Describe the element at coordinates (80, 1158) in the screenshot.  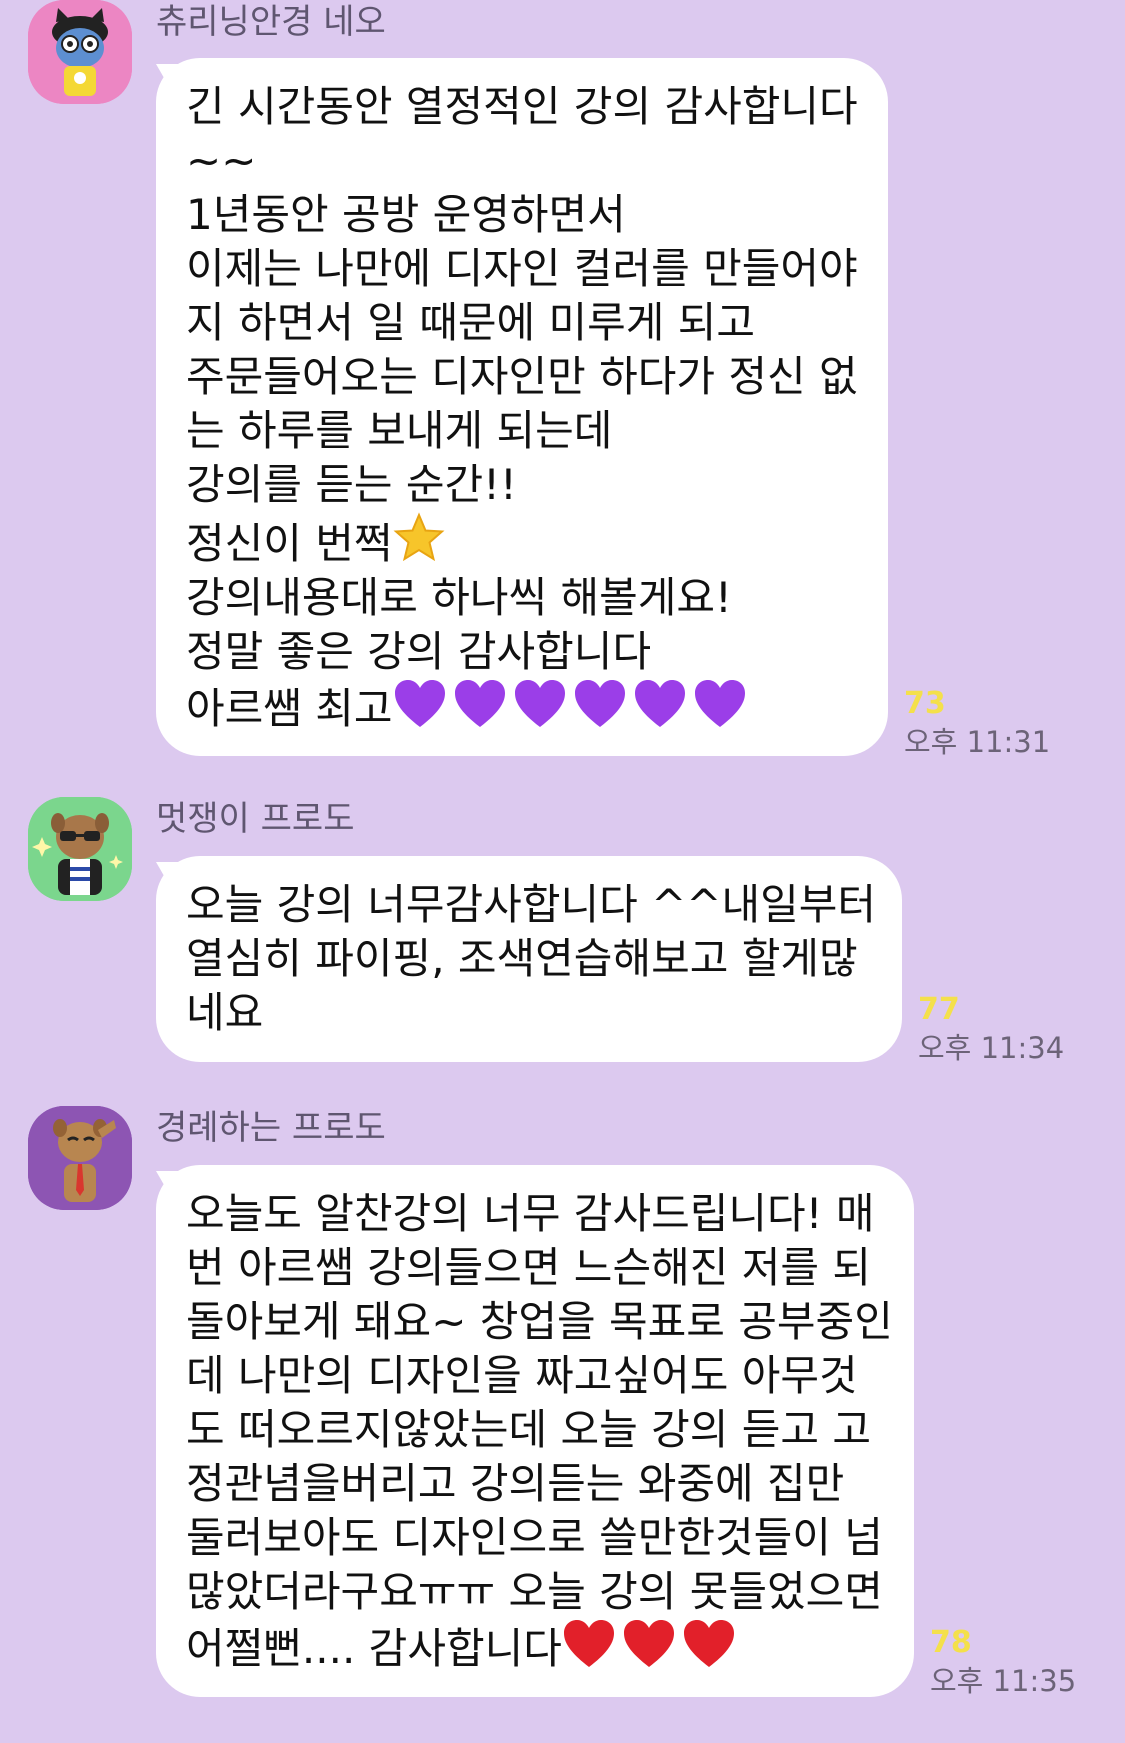
I see `frodo-salute-avatar-icon` at that location.